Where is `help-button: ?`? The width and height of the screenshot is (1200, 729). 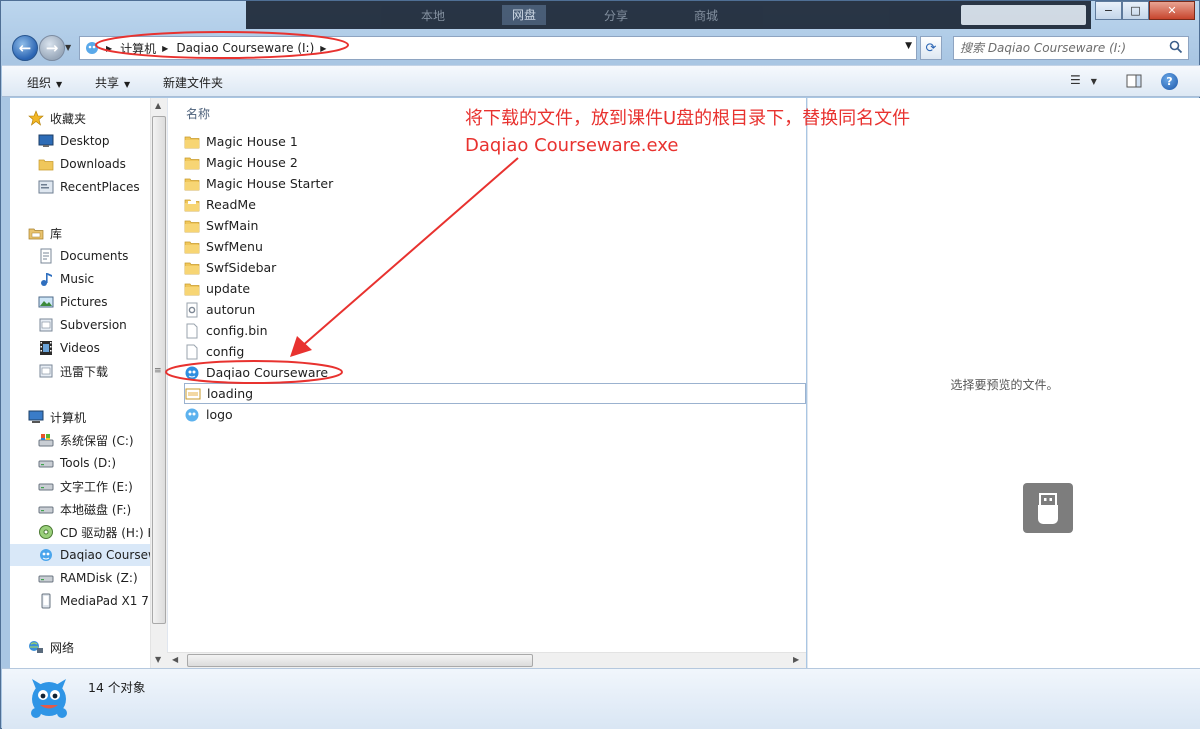 help-button: ? is located at coordinates (1169, 81).